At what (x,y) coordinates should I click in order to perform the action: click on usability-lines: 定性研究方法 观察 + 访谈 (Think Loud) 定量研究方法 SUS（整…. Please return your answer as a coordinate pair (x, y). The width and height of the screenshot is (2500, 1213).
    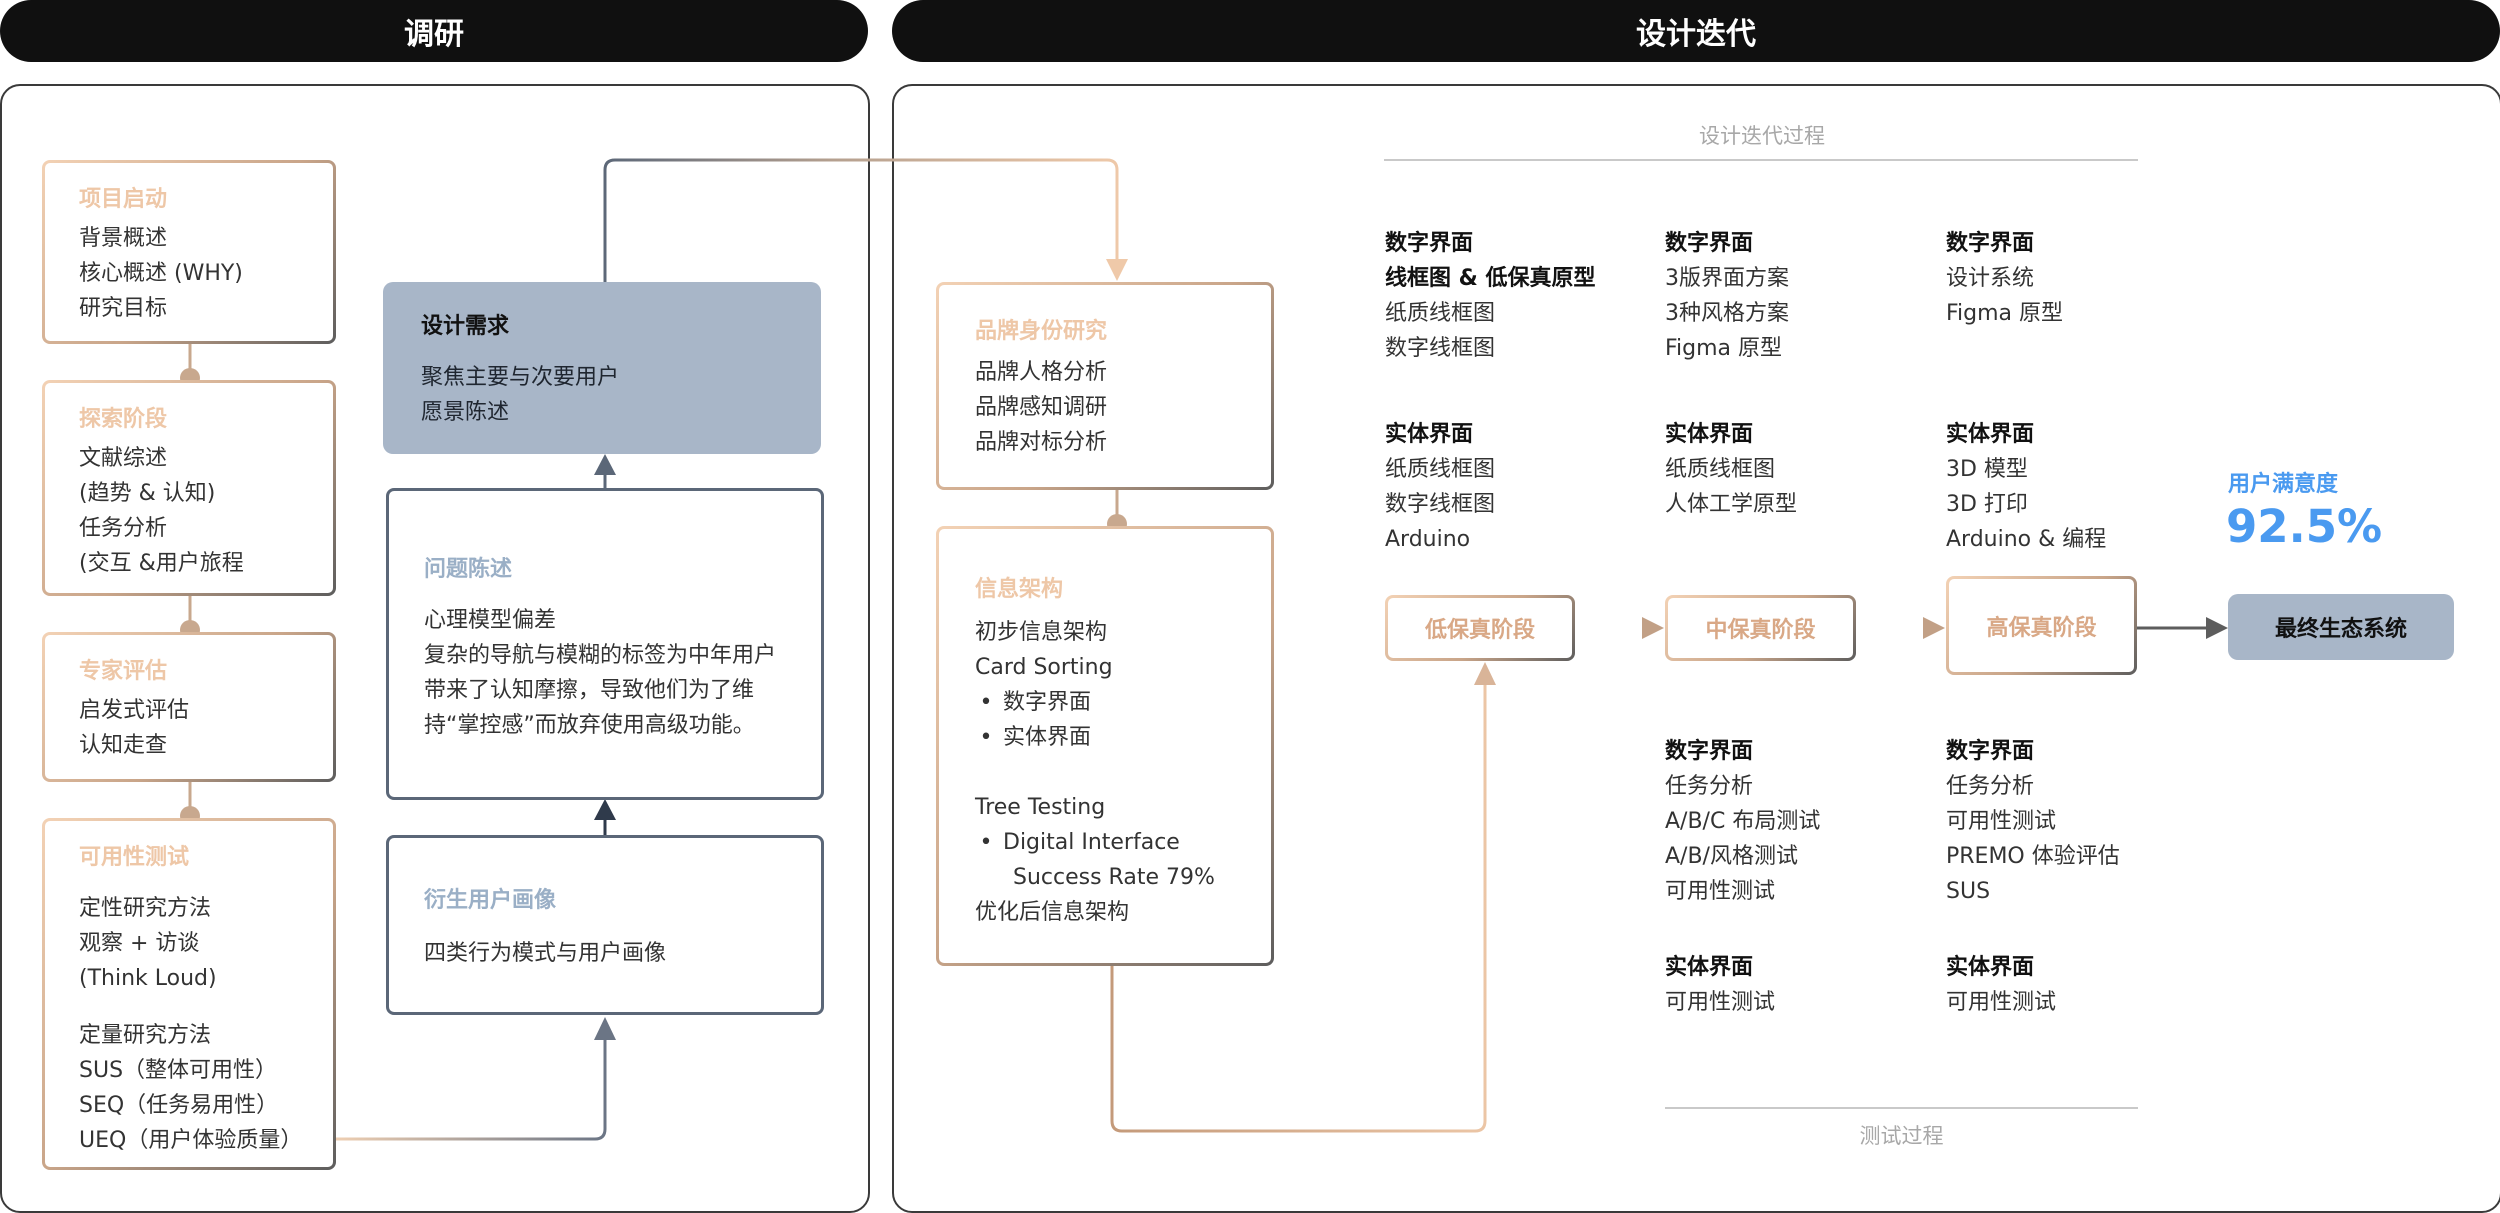
    Looking at the image, I should click on (190, 1024).